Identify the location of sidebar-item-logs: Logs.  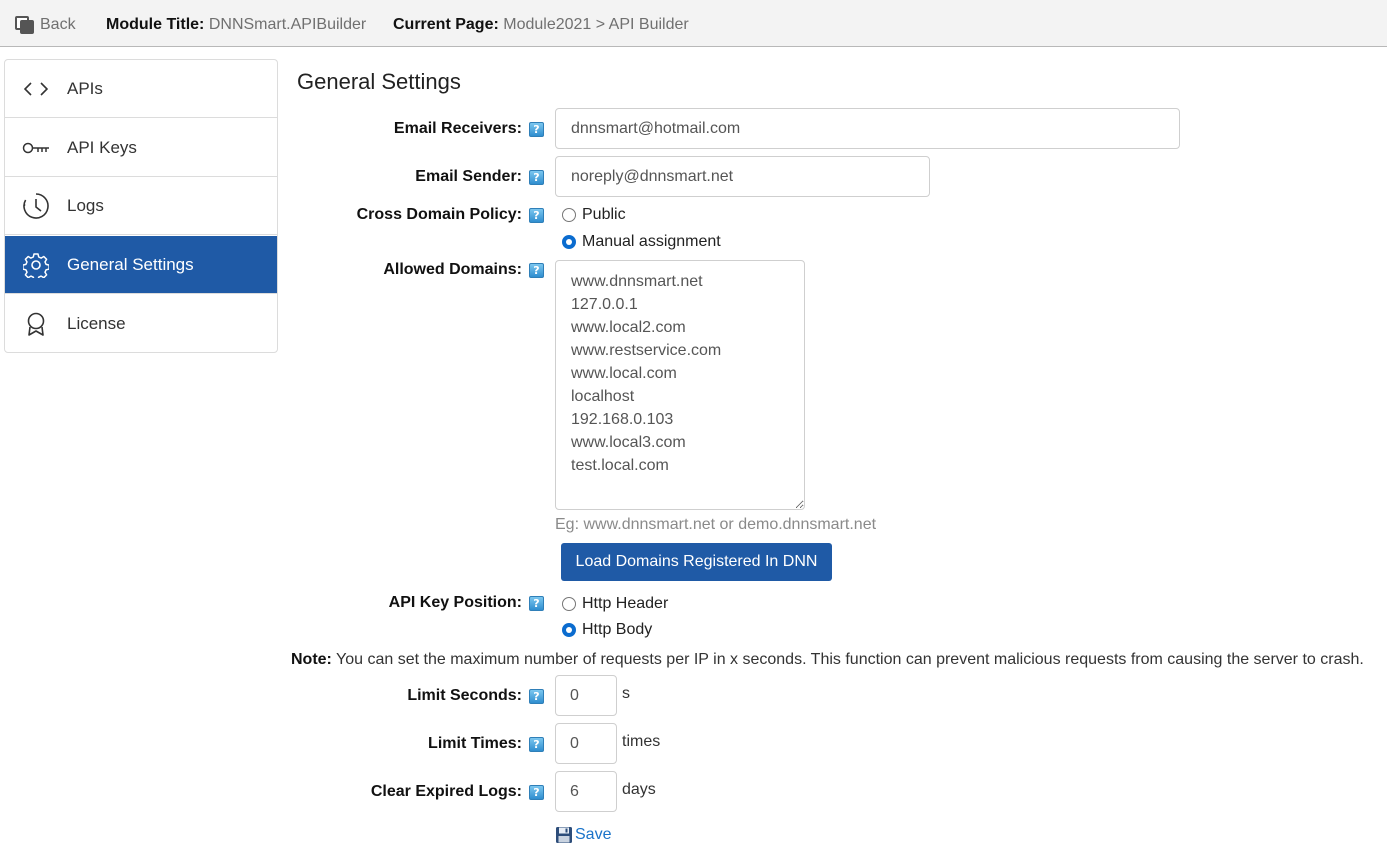
(141, 206).